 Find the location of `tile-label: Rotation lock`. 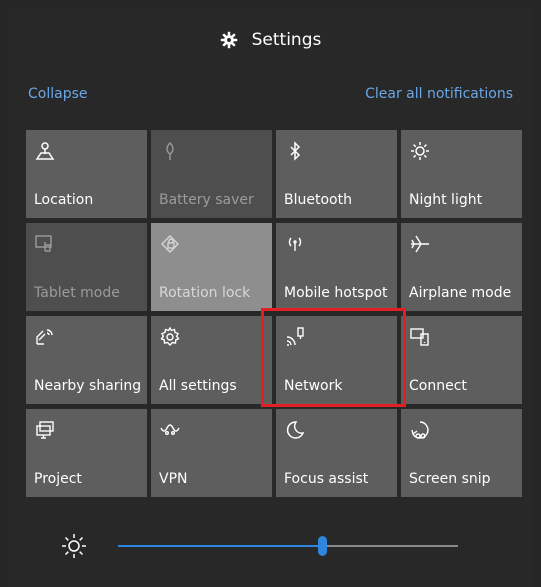

tile-label: Rotation lock is located at coordinates (205, 293).